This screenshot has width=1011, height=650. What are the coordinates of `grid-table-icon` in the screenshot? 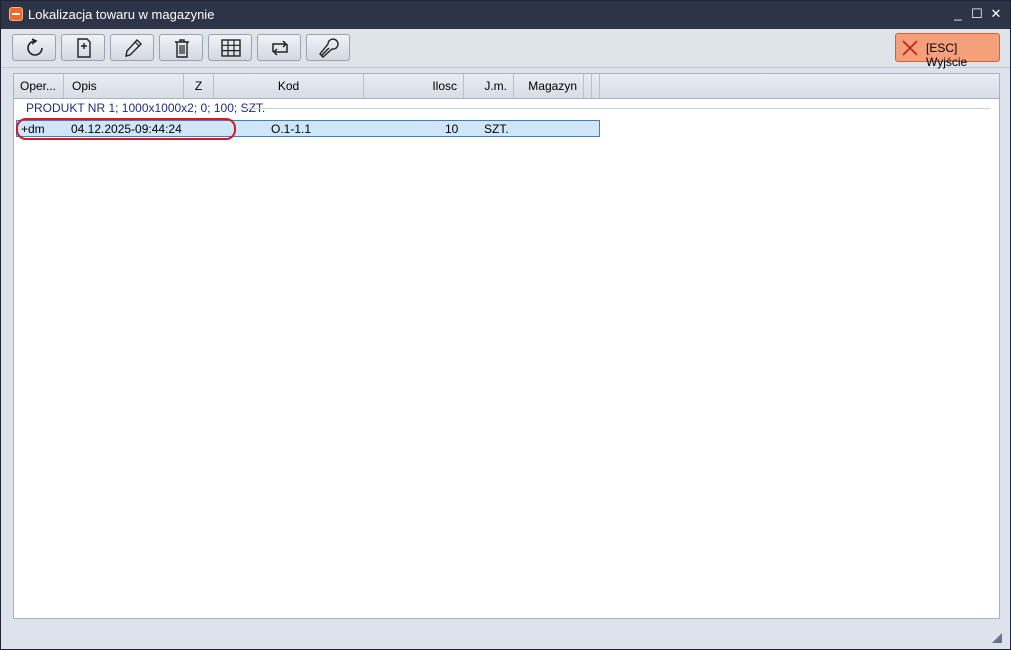 It's located at (231, 48).